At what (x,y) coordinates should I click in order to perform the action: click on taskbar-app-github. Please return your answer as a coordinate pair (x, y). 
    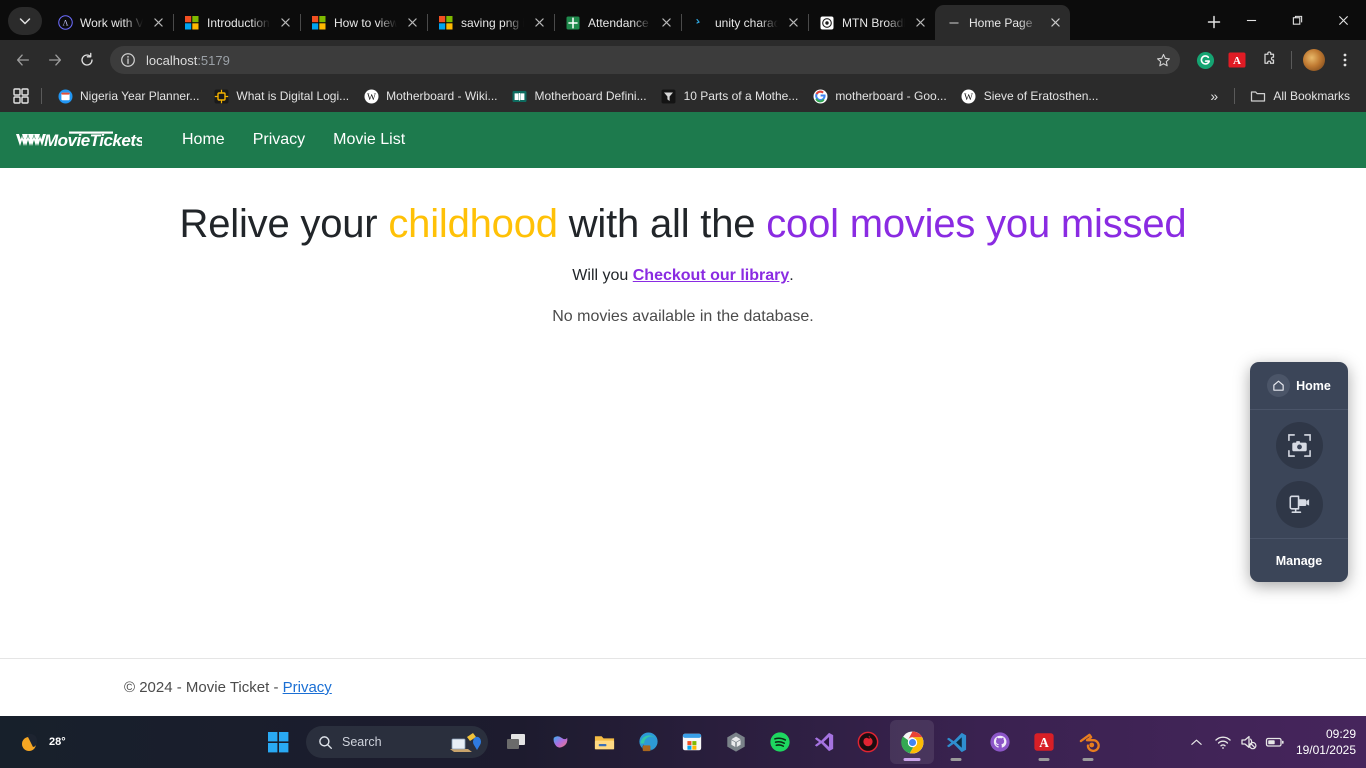
    Looking at the image, I should click on (1000, 742).